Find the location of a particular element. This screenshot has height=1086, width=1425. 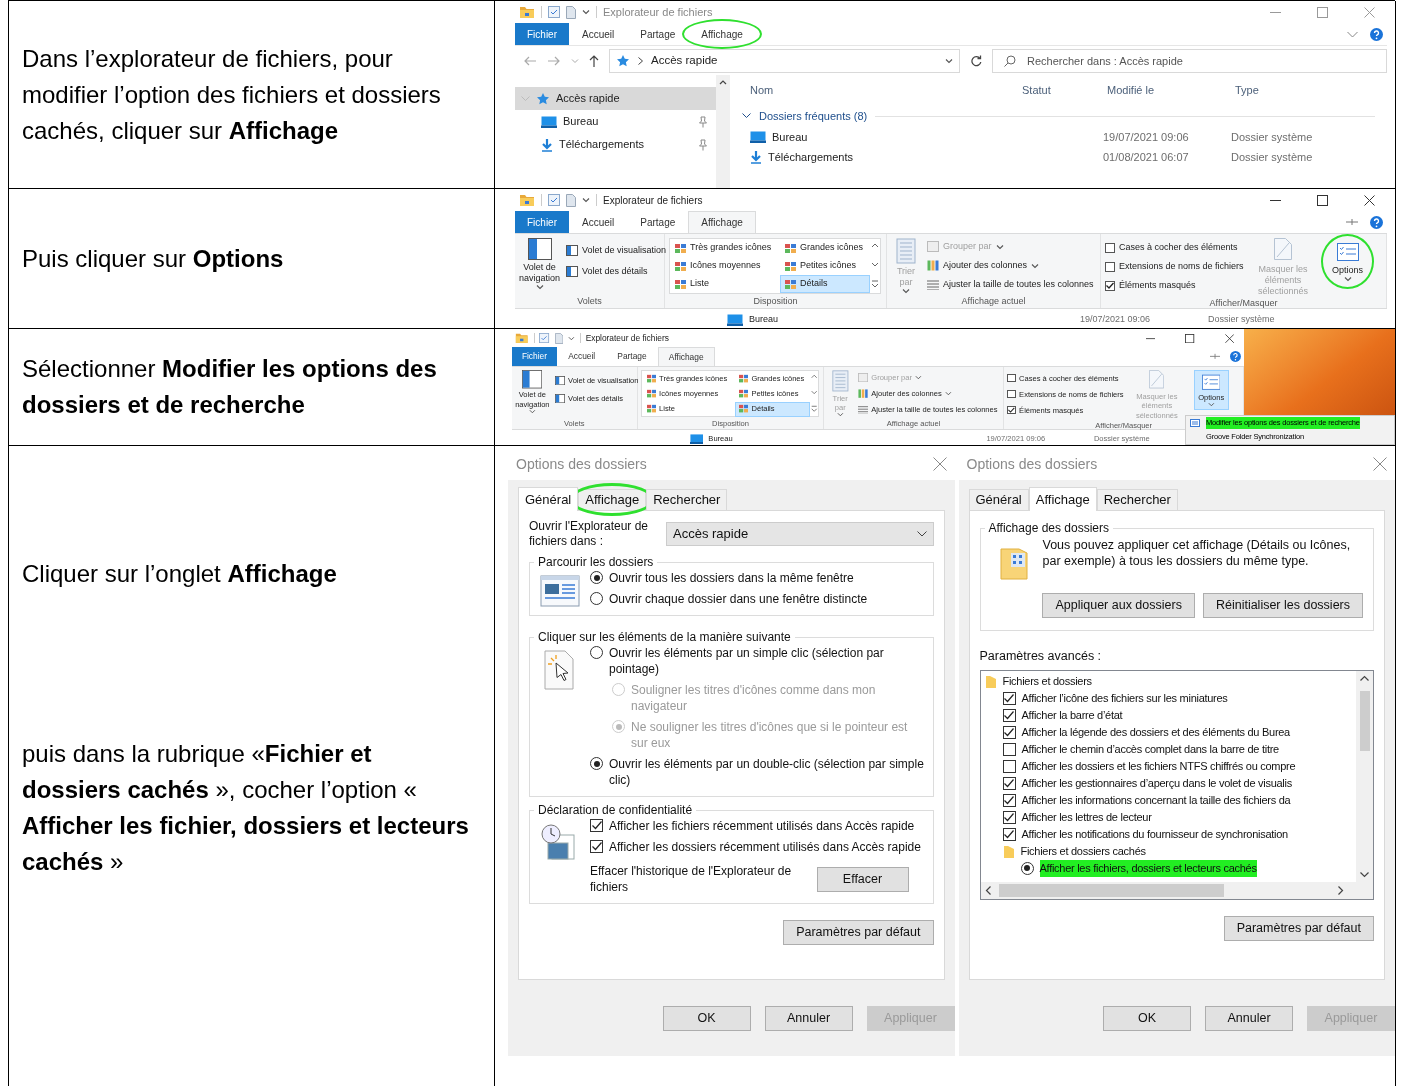

close-icon is located at coordinates (1229, 338).